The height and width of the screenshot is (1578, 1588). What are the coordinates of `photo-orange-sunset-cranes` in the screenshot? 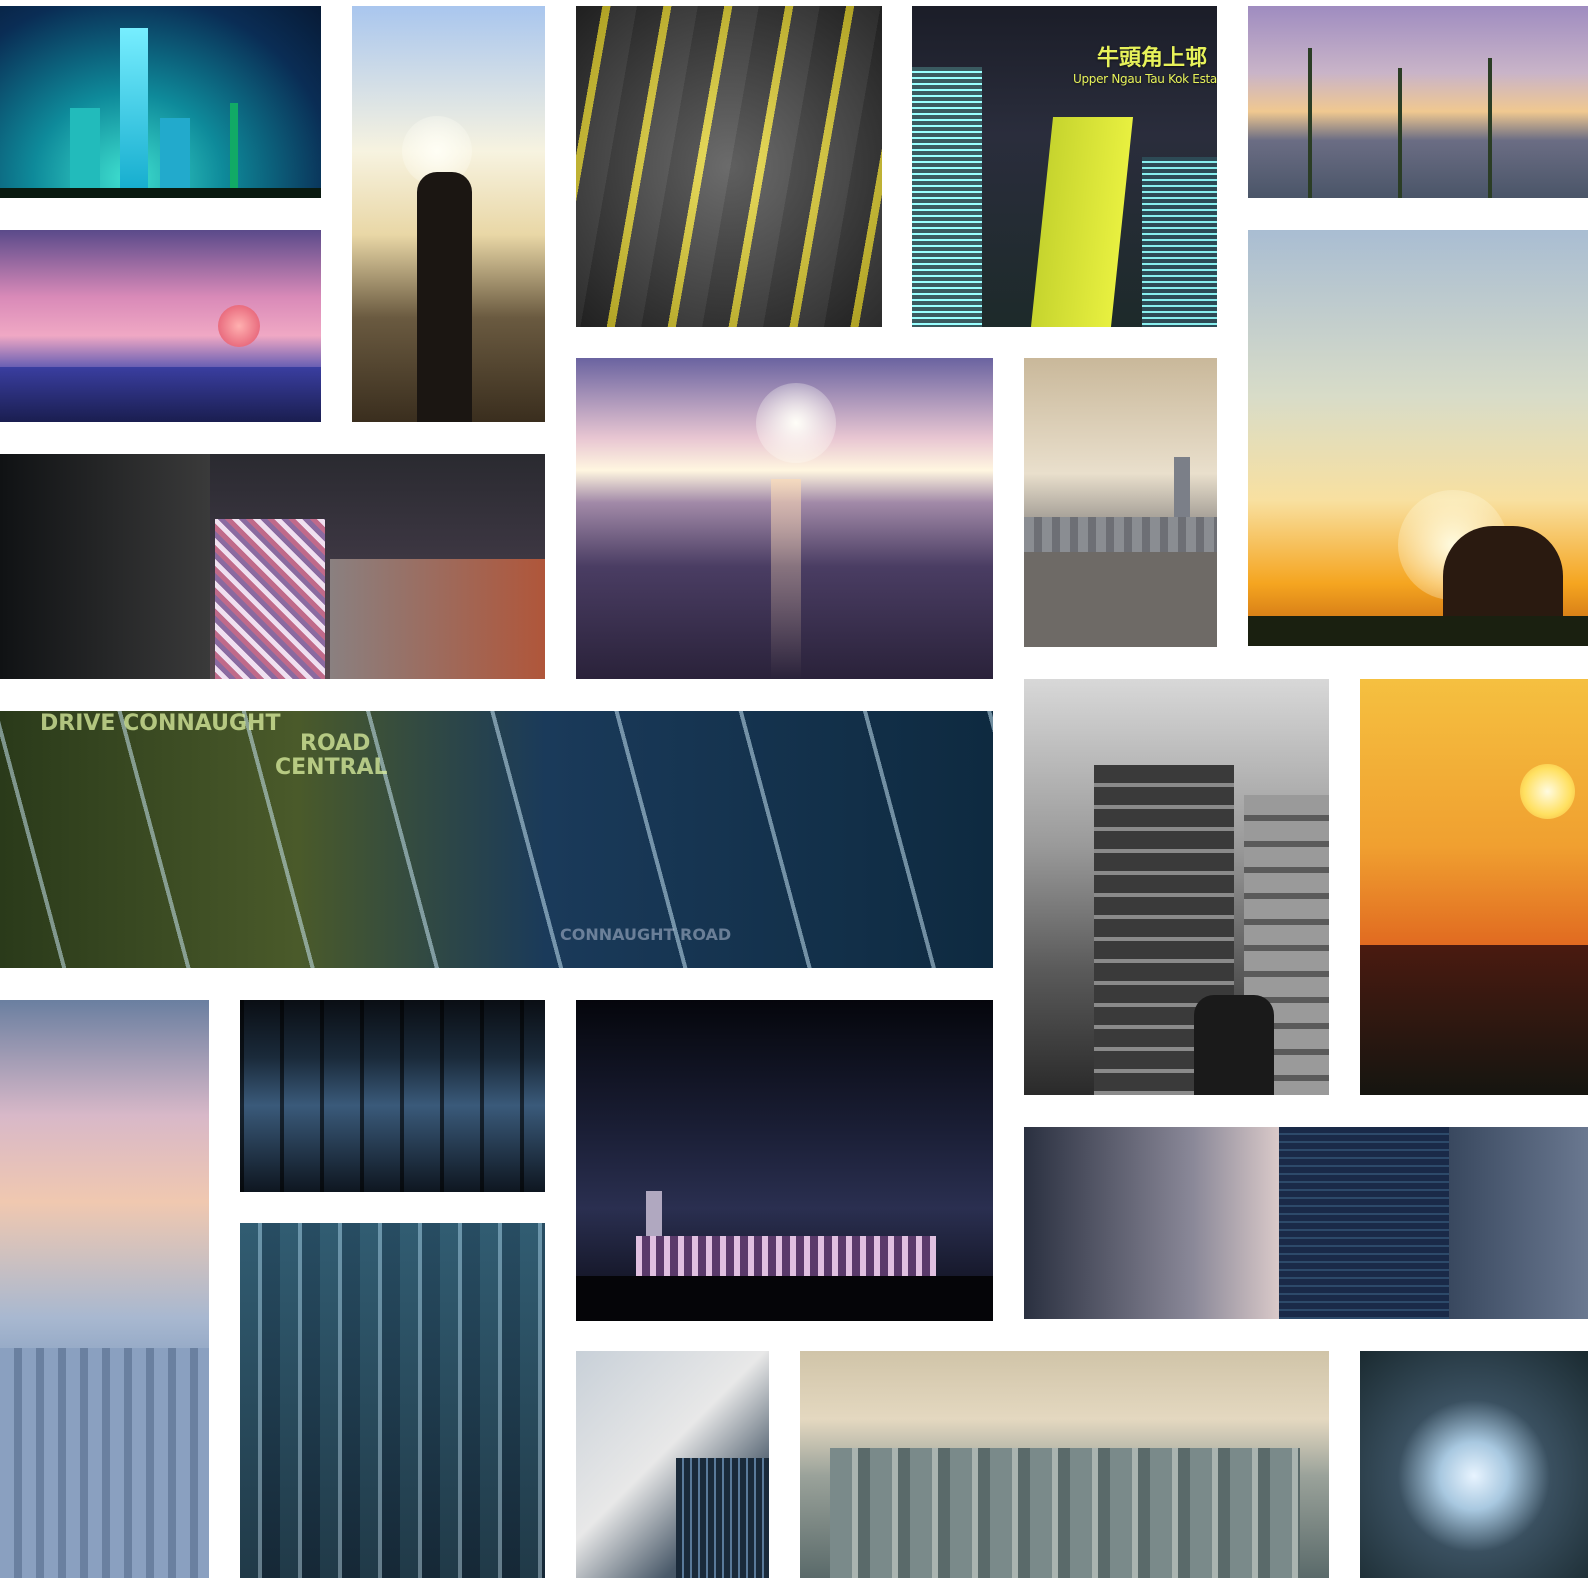 It's located at (1474, 887).